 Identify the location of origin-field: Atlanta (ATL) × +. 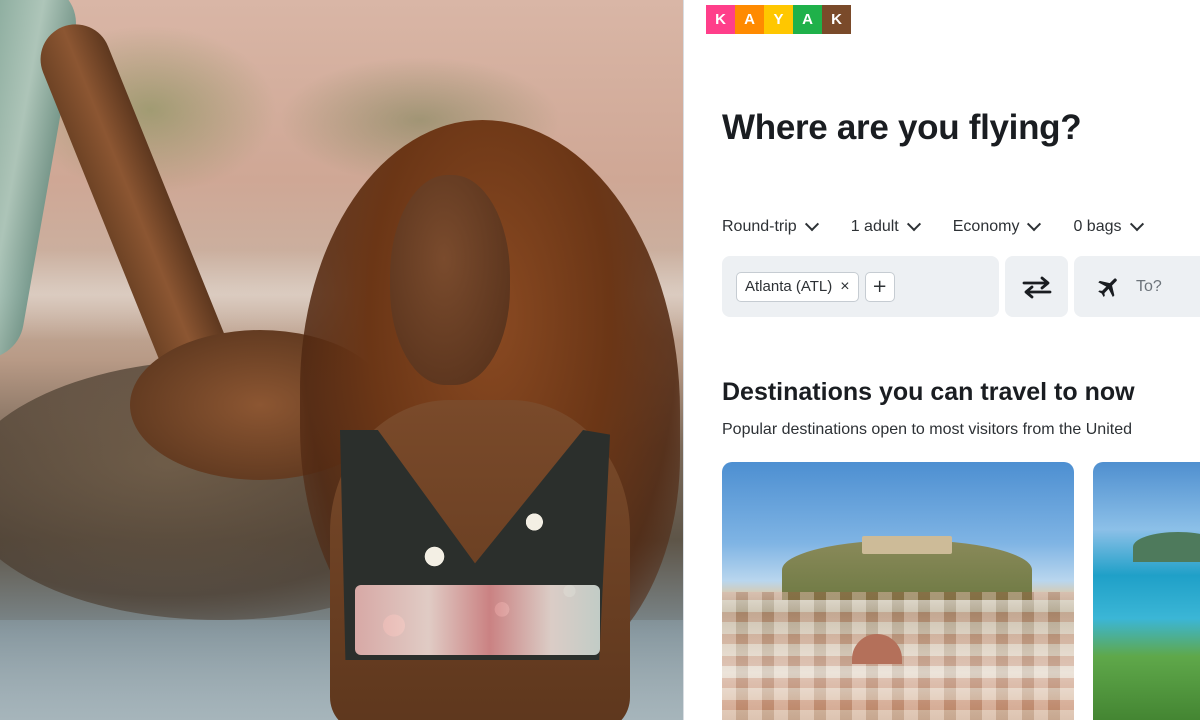
(860, 286).